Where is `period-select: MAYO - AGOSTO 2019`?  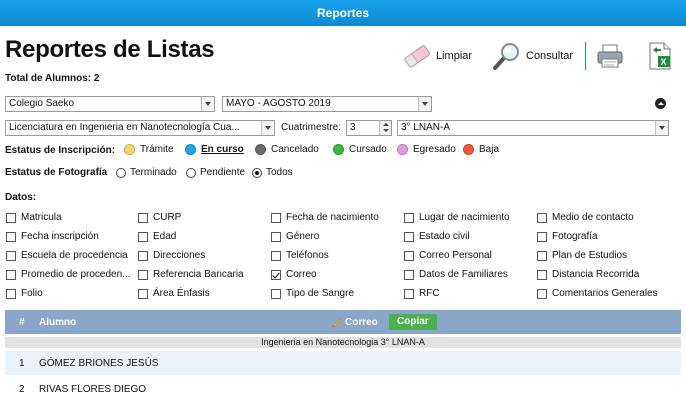 period-select: MAYO - AGOSTO 2019 is located at coordinates (327, 104).